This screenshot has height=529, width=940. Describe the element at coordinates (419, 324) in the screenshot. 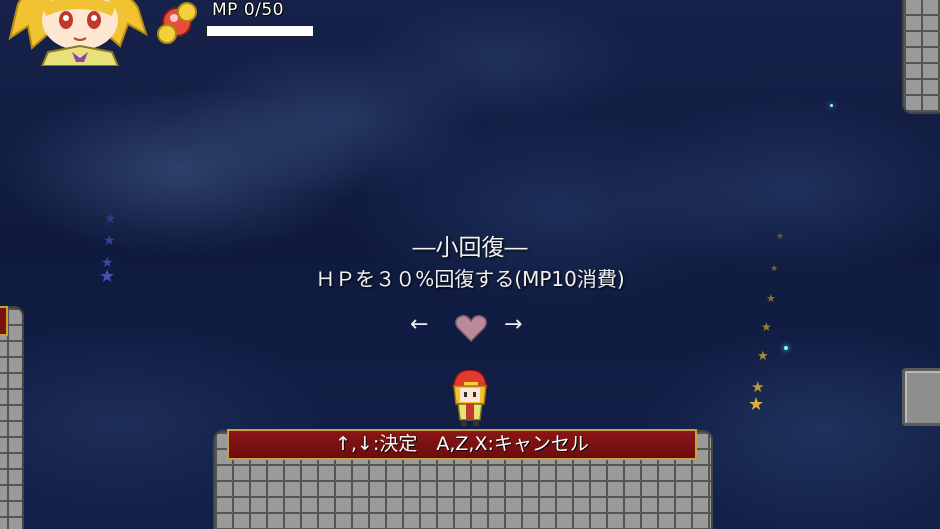

I see `previous-skill-arrow: ←` at that location.